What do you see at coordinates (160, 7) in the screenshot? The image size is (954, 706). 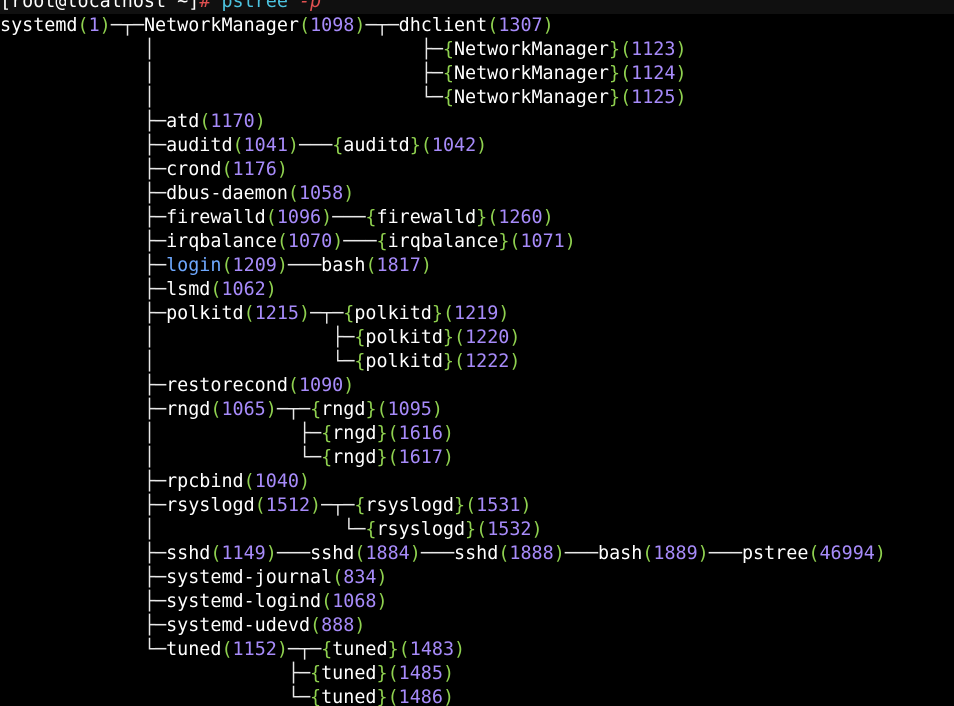 I see `prompt: [root@localhost ~]# pstree -p` at bounding box center [160, 7].